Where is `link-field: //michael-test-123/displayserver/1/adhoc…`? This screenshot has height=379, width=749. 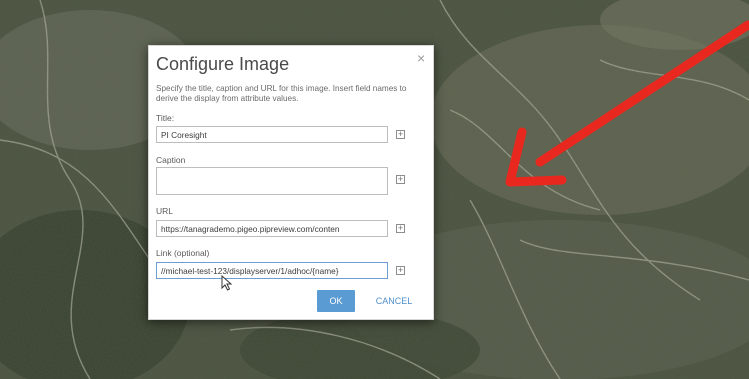
link-field: //michael-test-123/displayserver/1/adhoc… is located at coordinates (272, 270).